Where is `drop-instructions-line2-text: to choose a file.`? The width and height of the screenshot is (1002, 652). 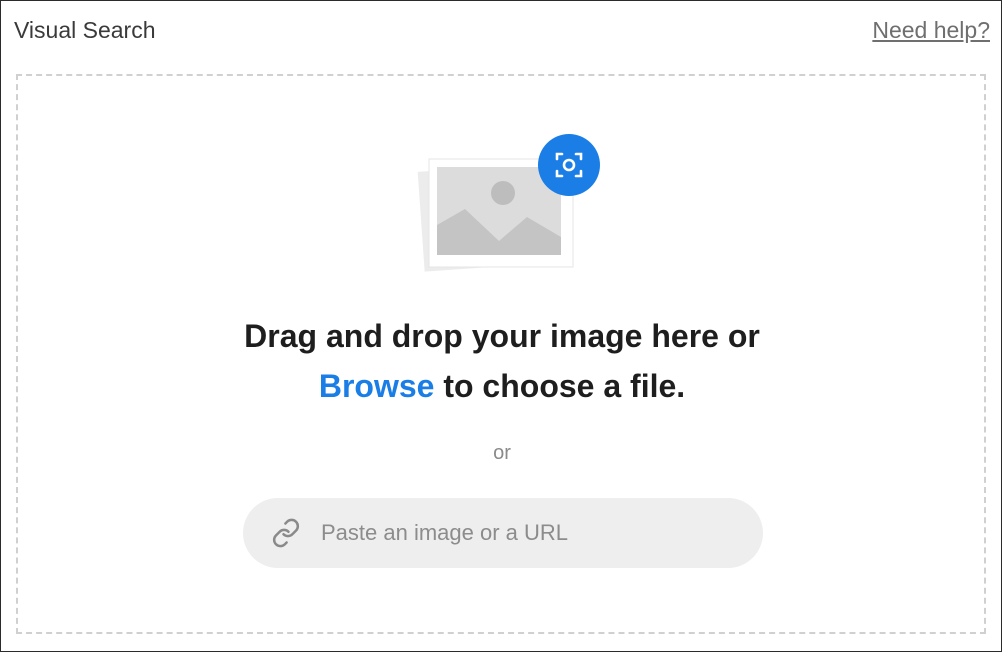
drop-instructions-line2-text: to choose a file. is located at coordinates (560, 386).